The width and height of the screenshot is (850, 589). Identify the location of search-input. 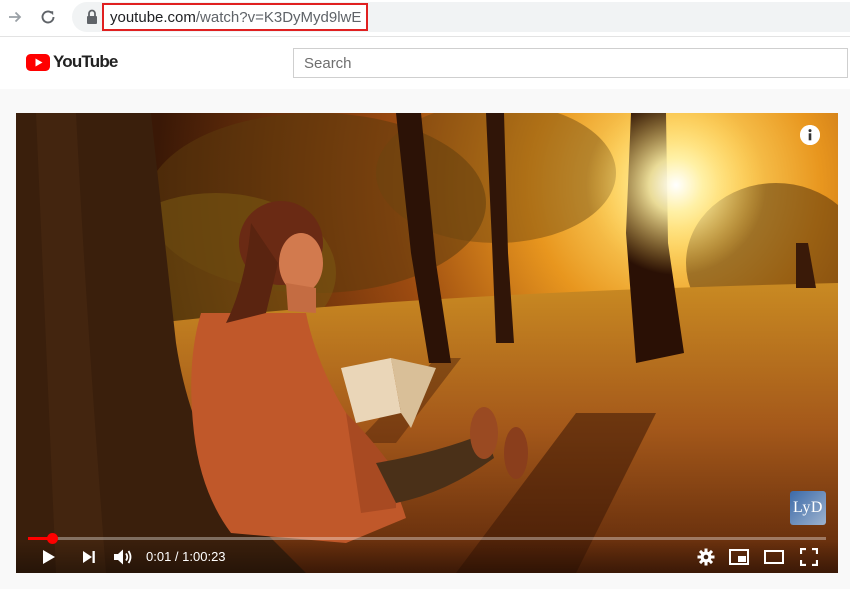
(570, 63).